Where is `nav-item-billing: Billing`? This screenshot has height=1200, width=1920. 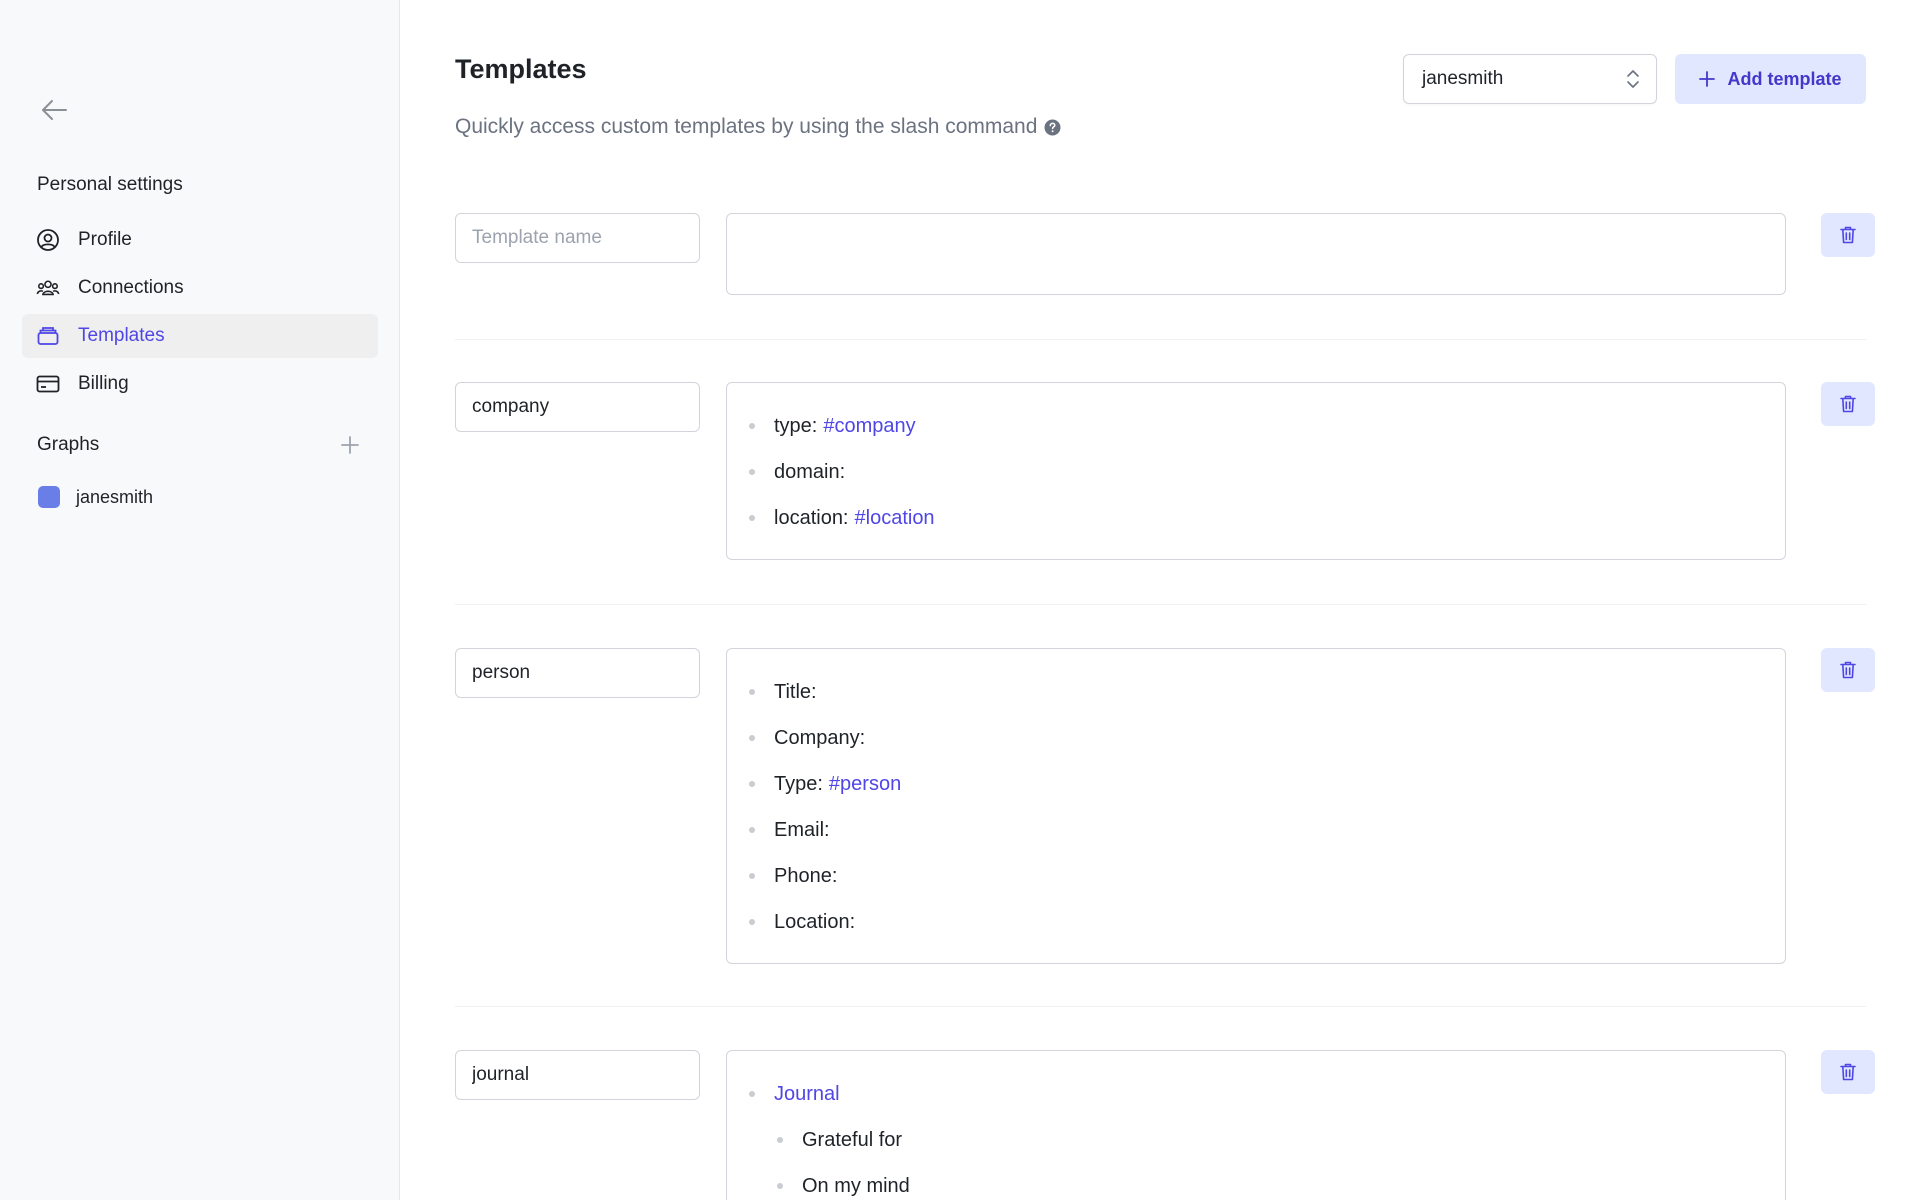
nav-item-billing: Billing is located at coordinates (200, 384).